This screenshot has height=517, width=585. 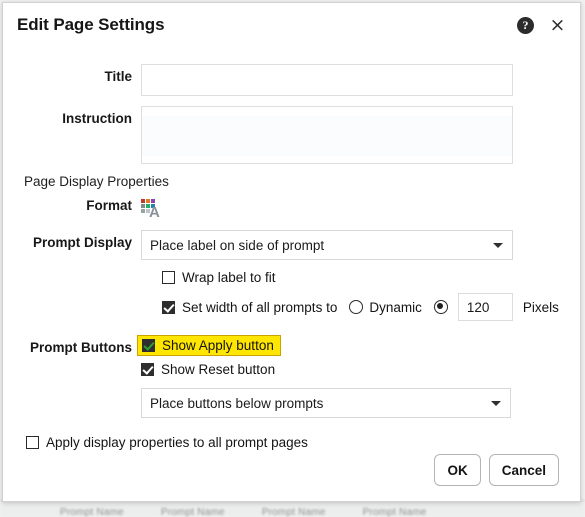 What do you see at coordinates (523, 470) in the screenshot?
I see `cancel-button: Cancel` at bounding box center [523, 470].